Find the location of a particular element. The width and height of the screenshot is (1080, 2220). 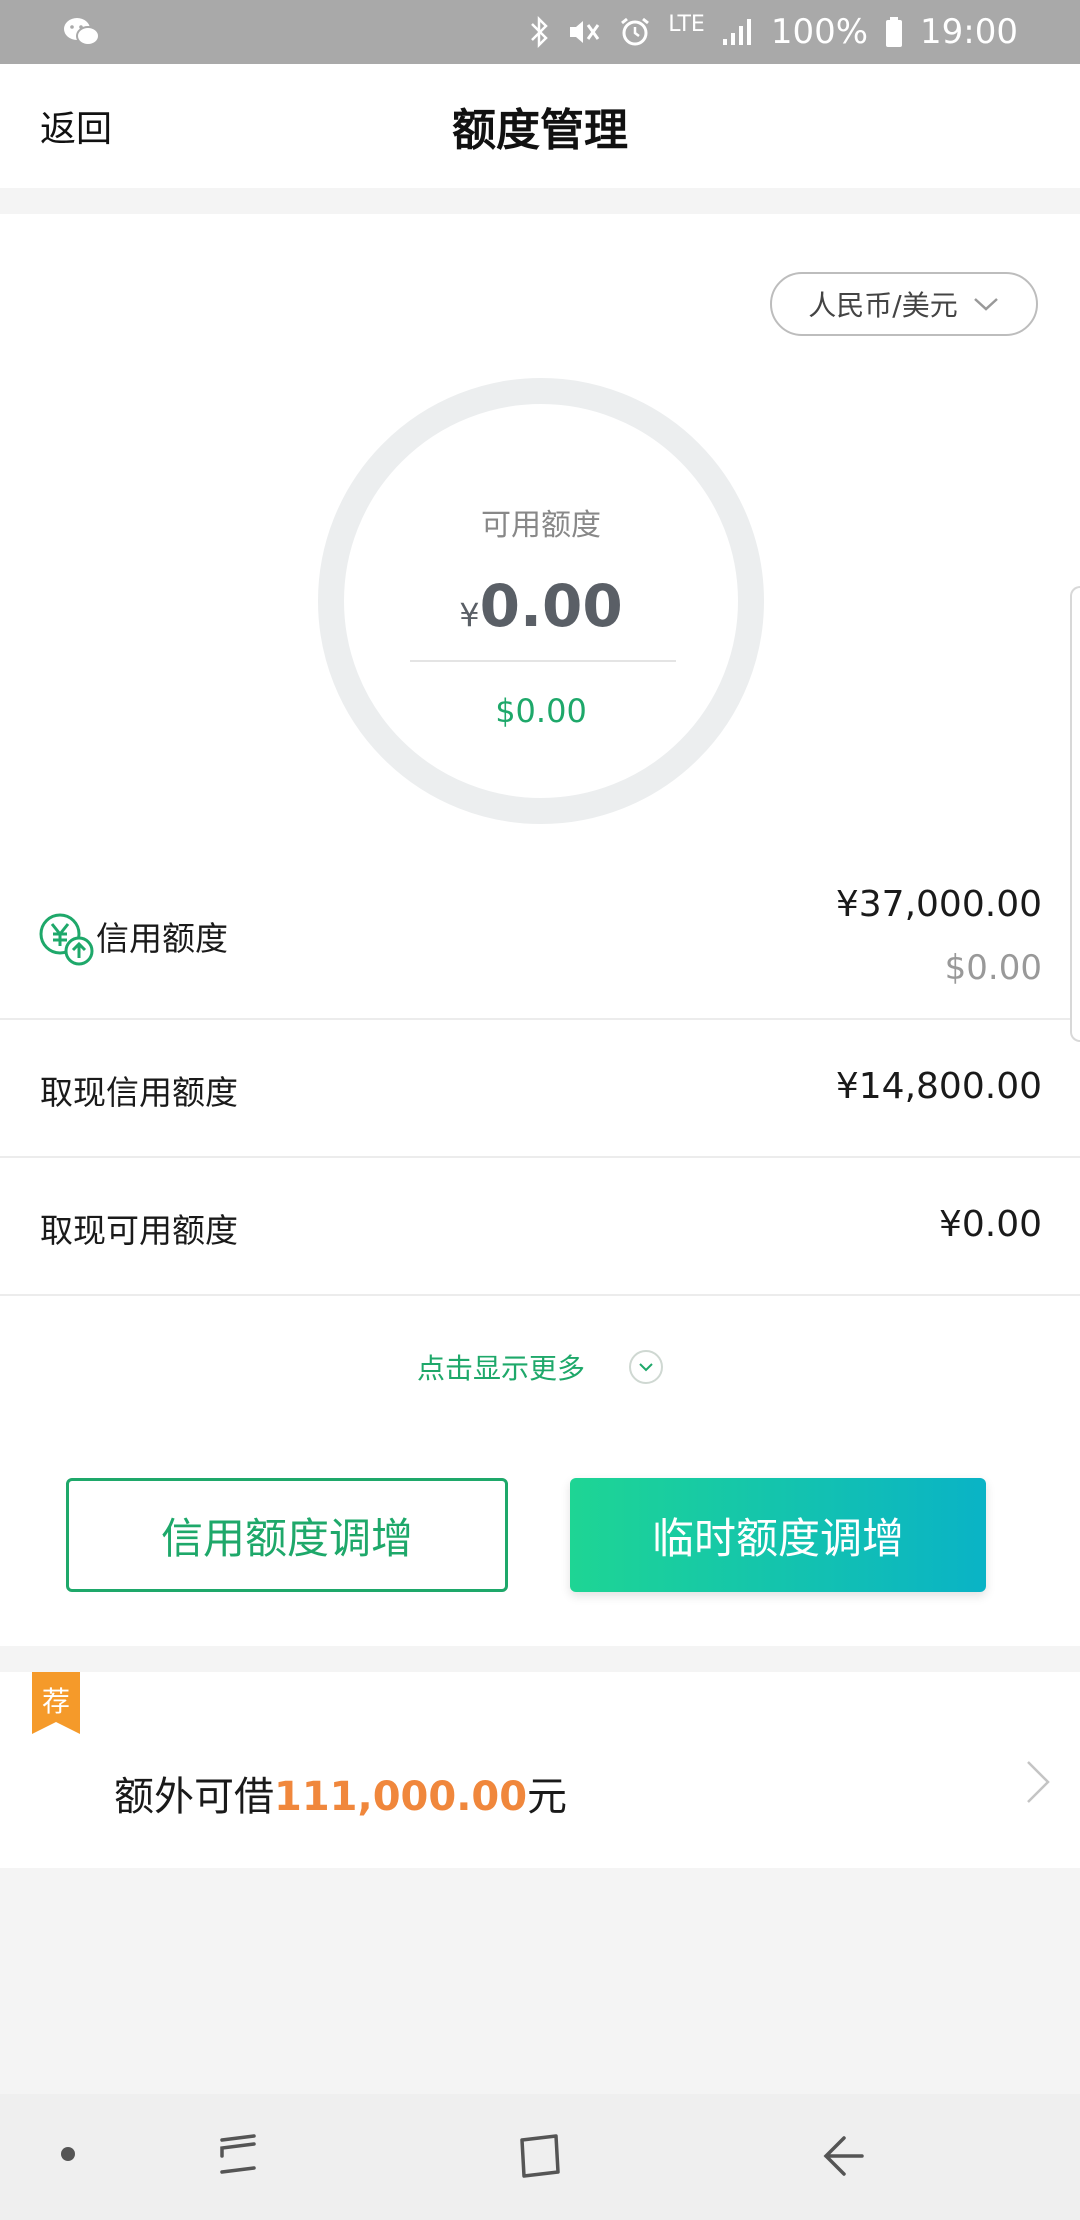

system-nav-bar is located at coordinates (540, 2157).